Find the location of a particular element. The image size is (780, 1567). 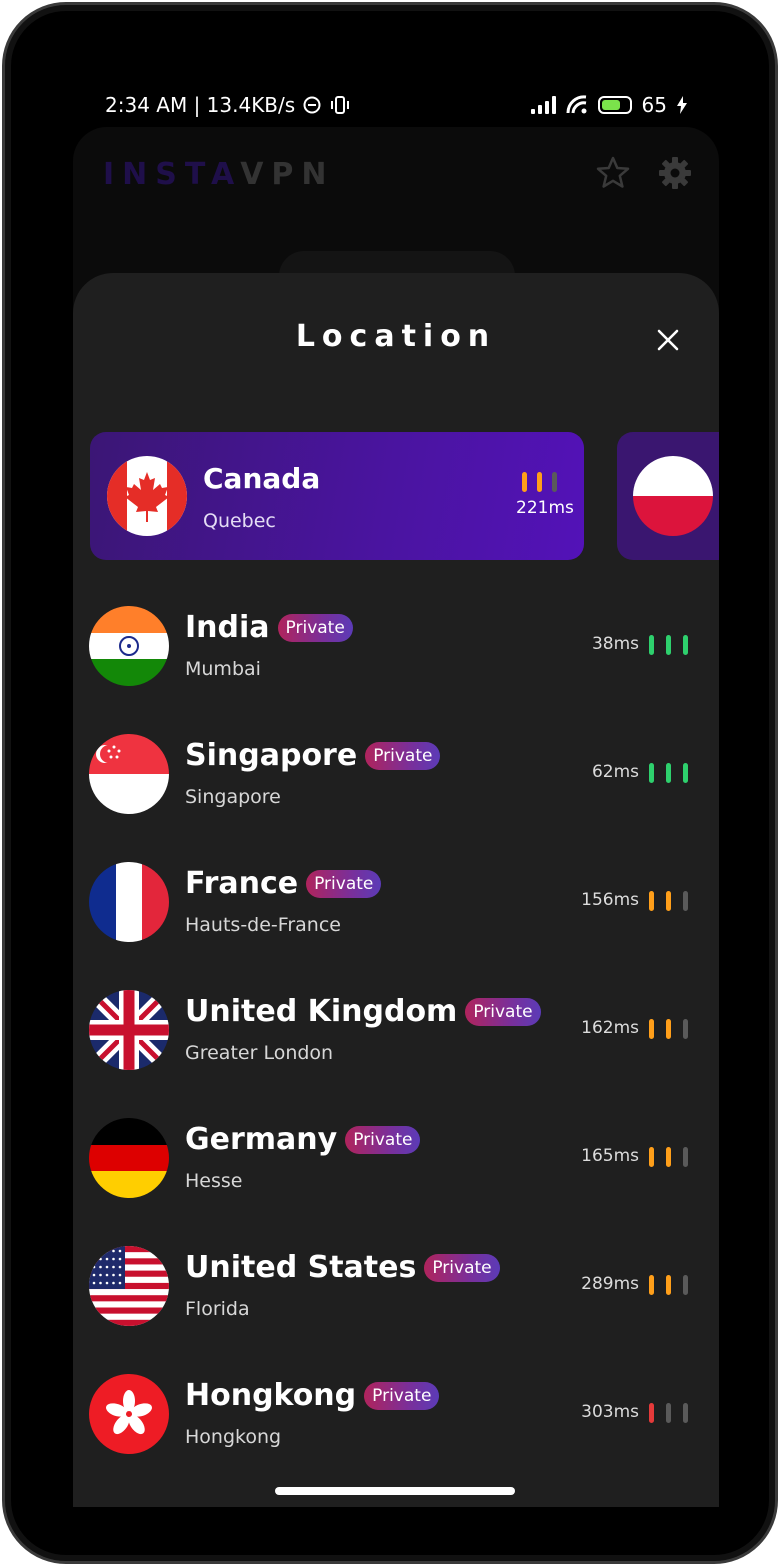

canada-flag-icon is located at coordinates (147, 496).